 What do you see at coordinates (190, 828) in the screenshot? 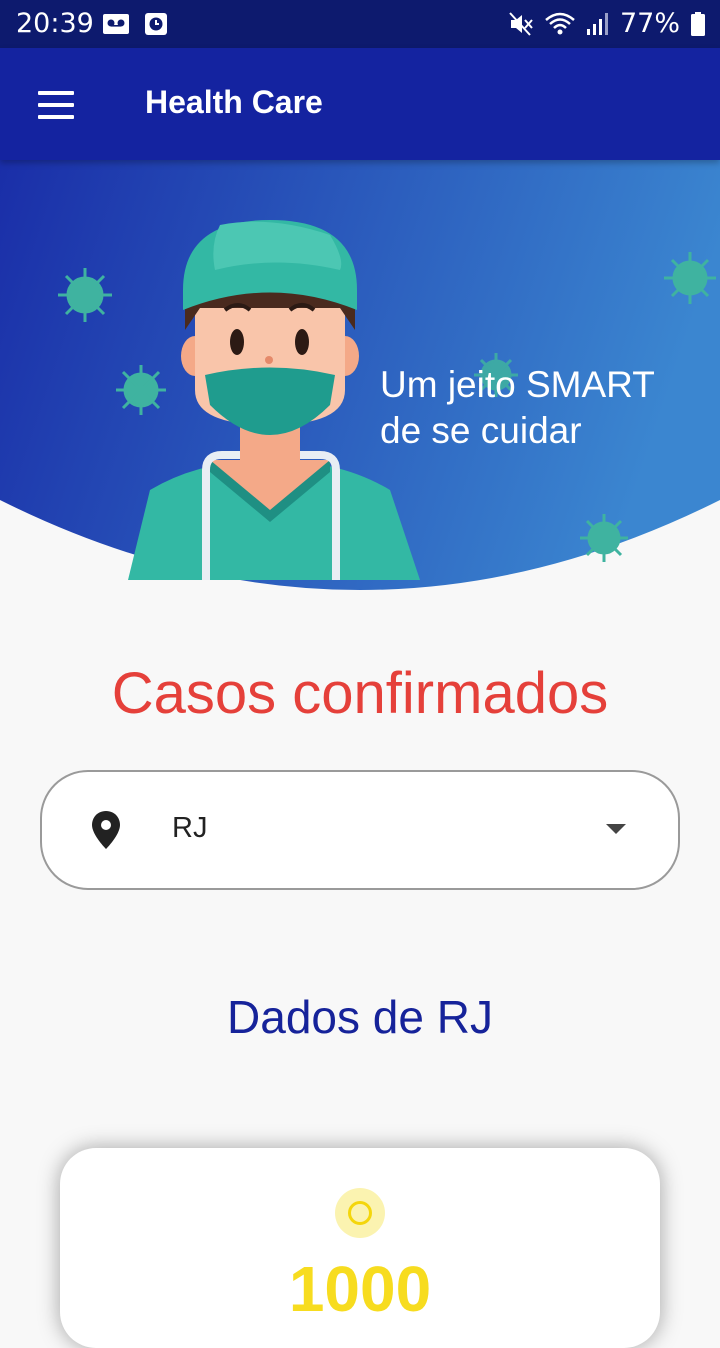
I see `selected-state: RJ` at bounding box center [190, 828].